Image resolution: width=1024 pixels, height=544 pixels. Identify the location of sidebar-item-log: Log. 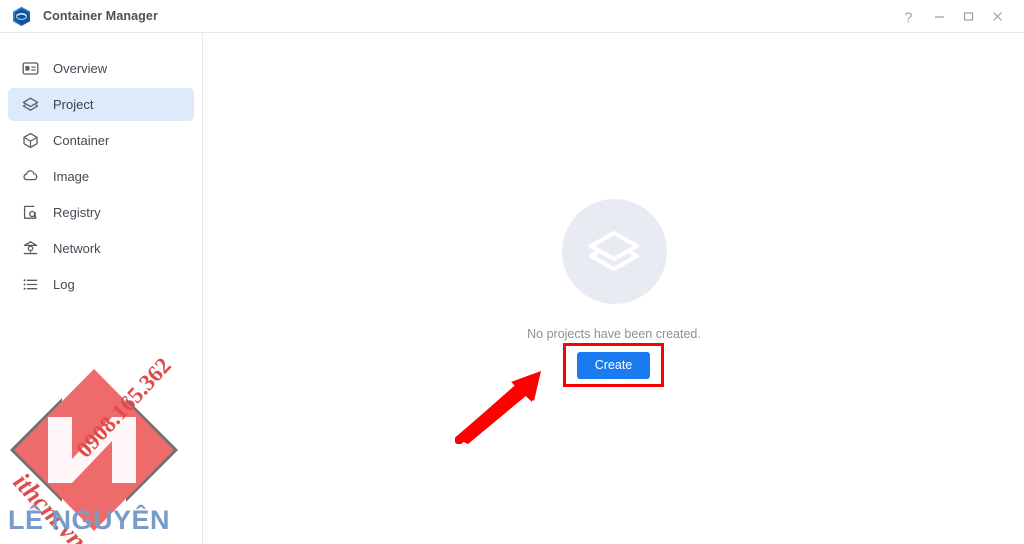
(101, 284).